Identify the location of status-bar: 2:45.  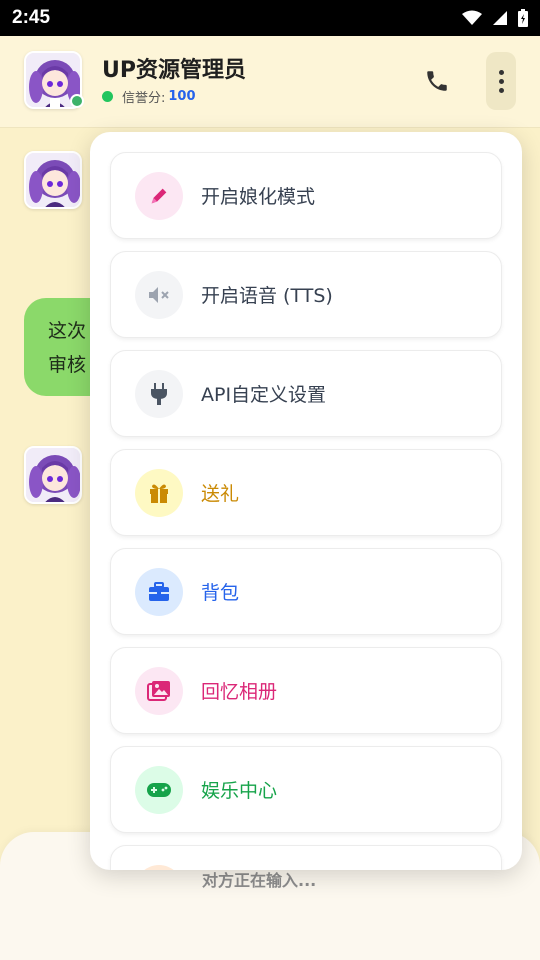
(270, 18).